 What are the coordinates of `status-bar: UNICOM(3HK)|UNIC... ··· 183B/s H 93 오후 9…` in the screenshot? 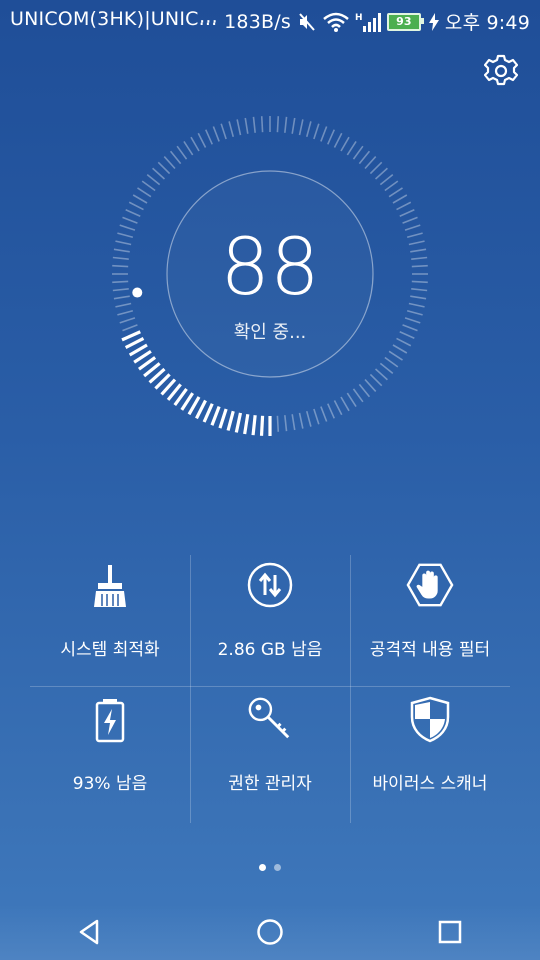 It's located at (270, 18).